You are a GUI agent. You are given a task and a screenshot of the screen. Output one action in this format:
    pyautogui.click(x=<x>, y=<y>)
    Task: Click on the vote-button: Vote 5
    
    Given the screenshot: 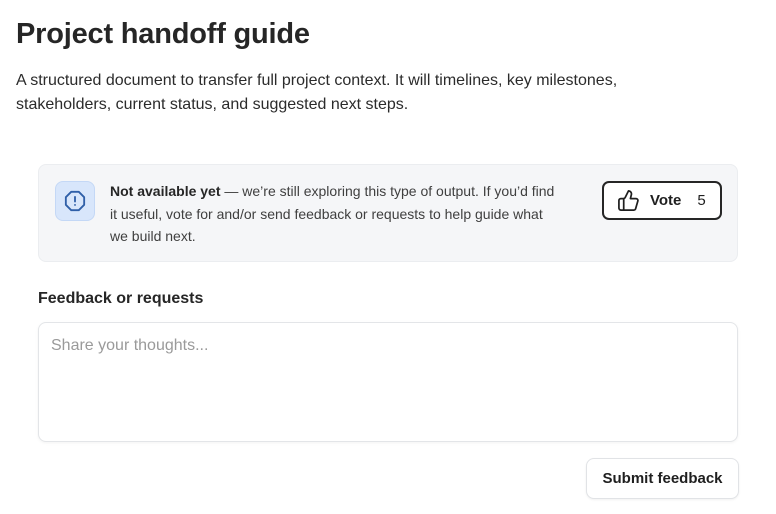 What is the action you would take?
    pyautogui.click(x=662, y=200)
    